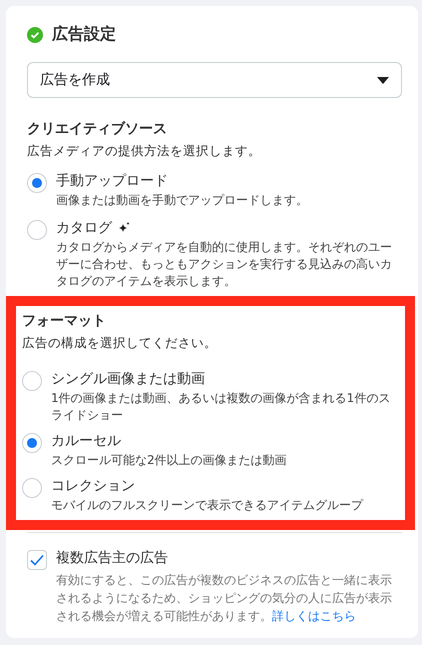 The width and height of the screenshot is (422, 645). What do you see at coordinates (120, 343) in the screenshot?
I see `group-subtitle: 広告の構成を選択してください。` at bounding box center [120, 343].